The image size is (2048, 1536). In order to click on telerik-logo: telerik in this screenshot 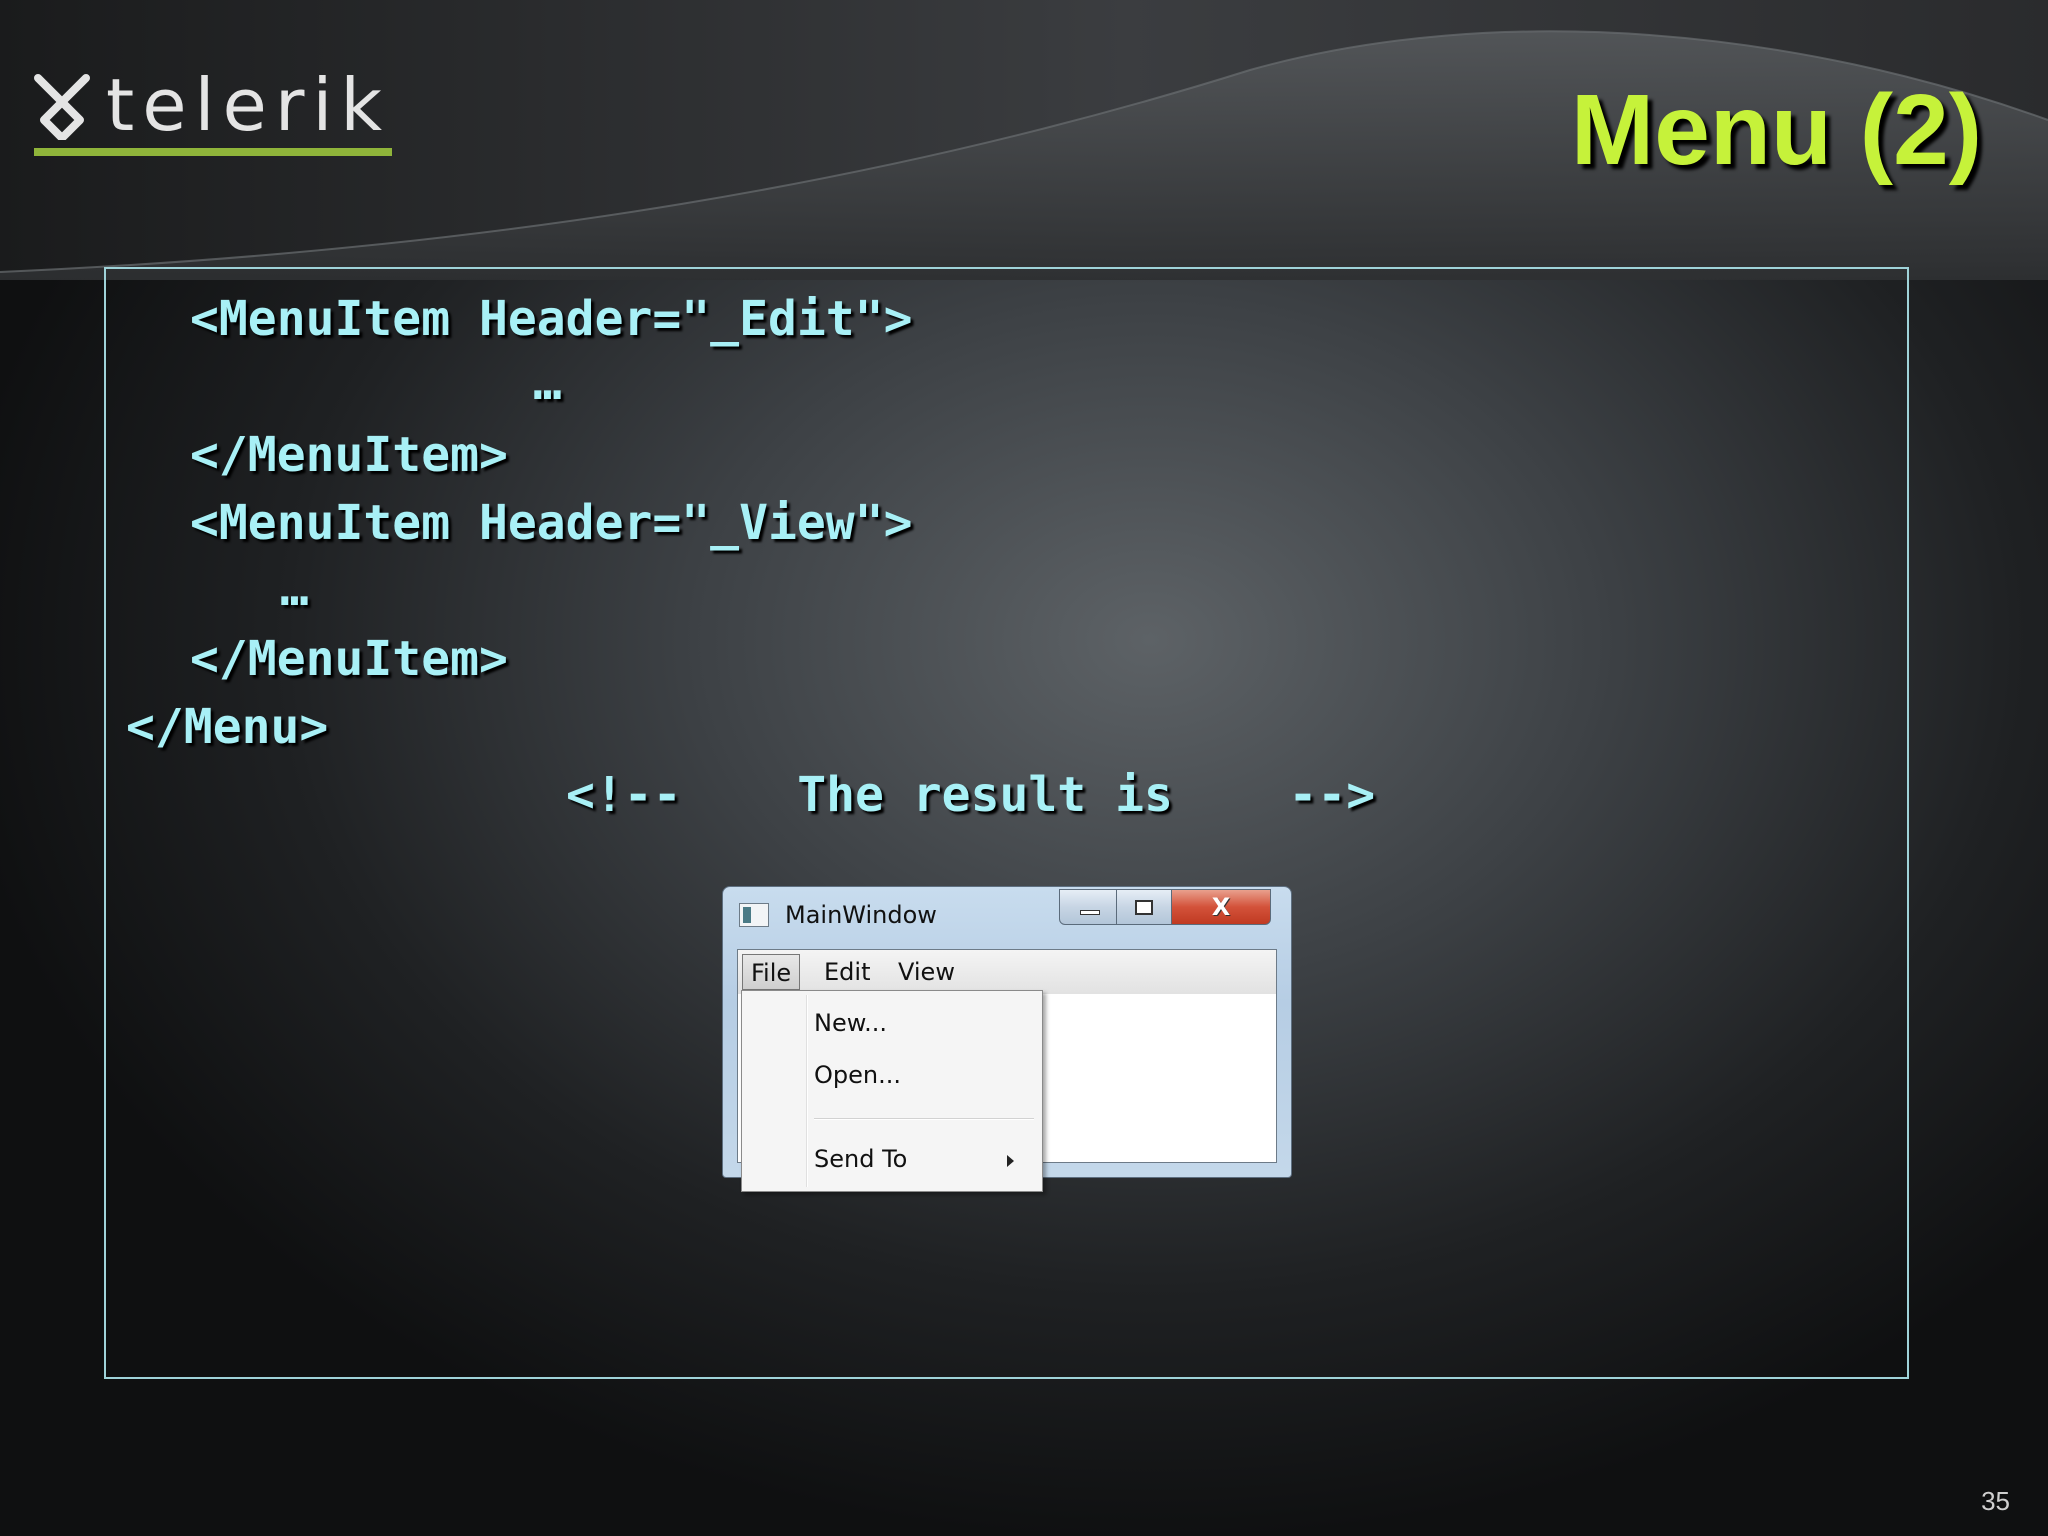, I will do `click(214, 110)`.